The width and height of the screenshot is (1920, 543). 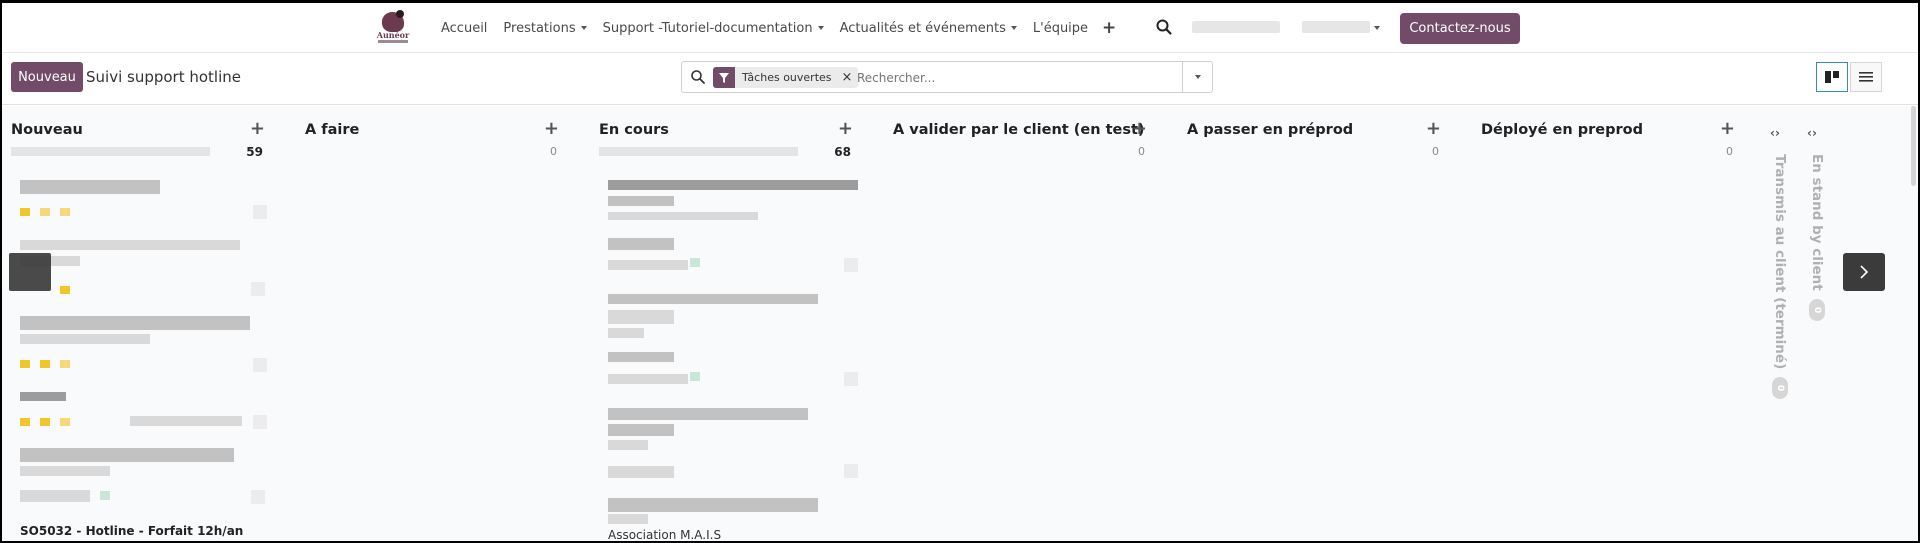 I want to click on list-icon, so click(x=1866, y=77).